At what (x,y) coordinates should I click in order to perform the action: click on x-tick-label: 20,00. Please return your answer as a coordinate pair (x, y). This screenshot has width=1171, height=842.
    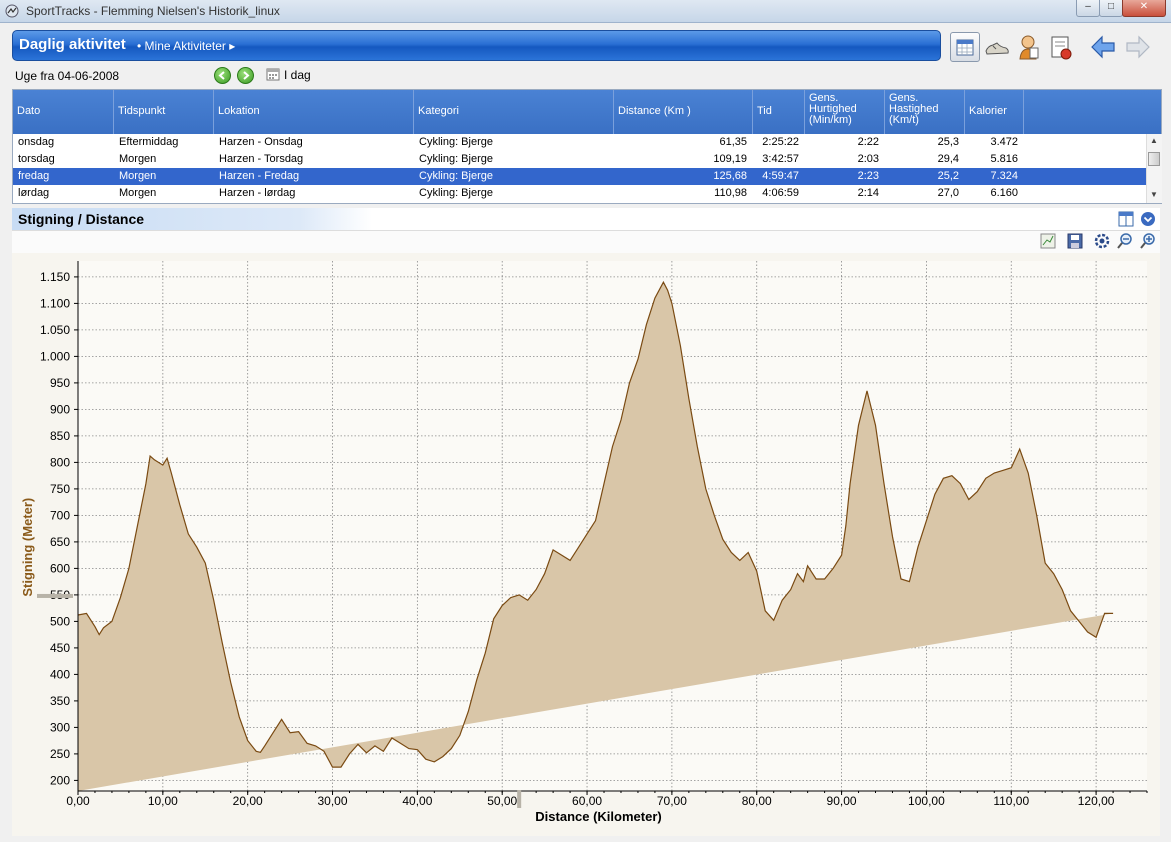
    Looking at the image, I should click on (248, 801).